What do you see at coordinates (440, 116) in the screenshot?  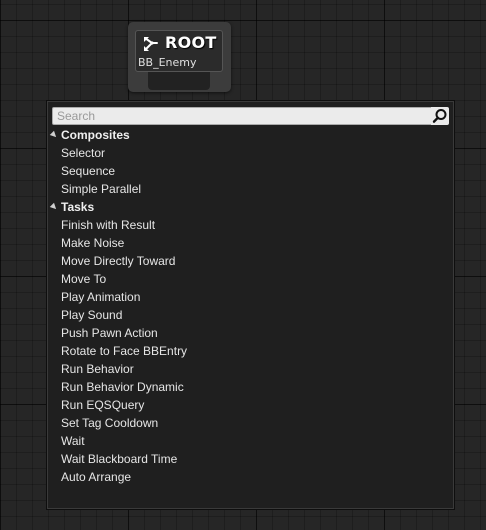 I see `search-icon` at bounding box center [440, 116].